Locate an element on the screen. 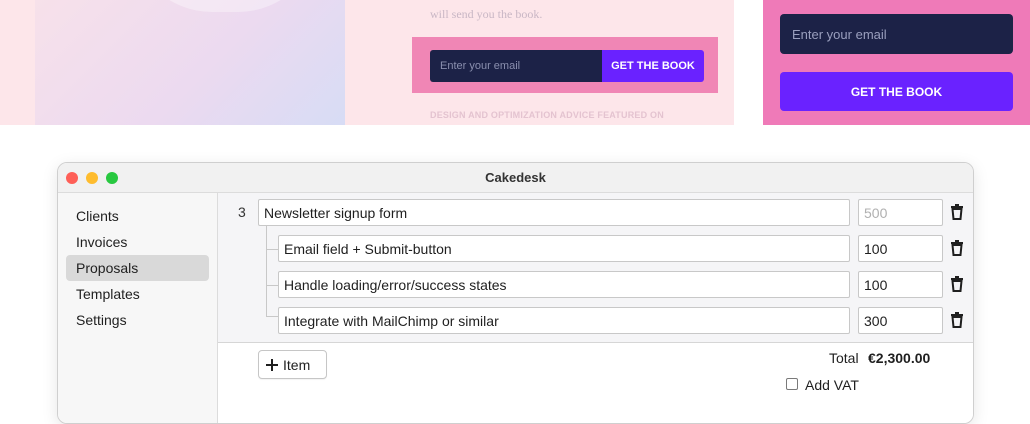 This screenshot has height=424, width=1030. preview-body-text: will send you the book. is located at coordinates (486, 14).